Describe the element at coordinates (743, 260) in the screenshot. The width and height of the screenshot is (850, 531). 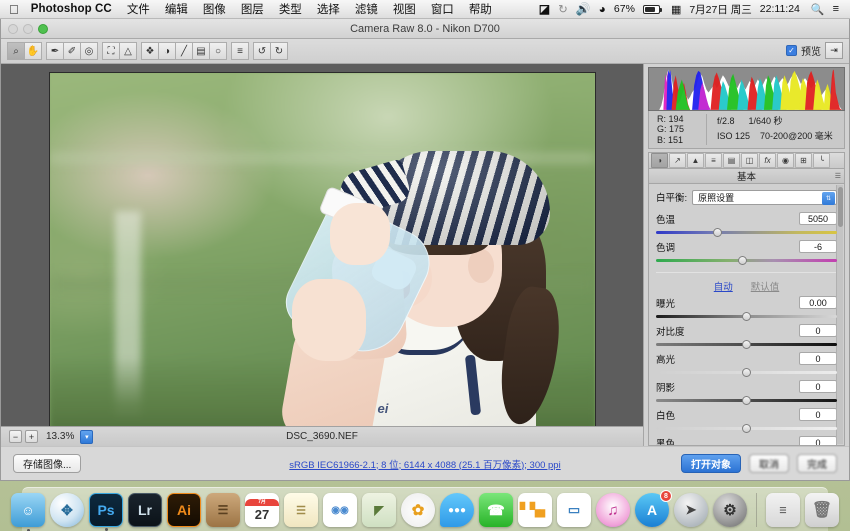
I see `slider-knob-tint` at that location.